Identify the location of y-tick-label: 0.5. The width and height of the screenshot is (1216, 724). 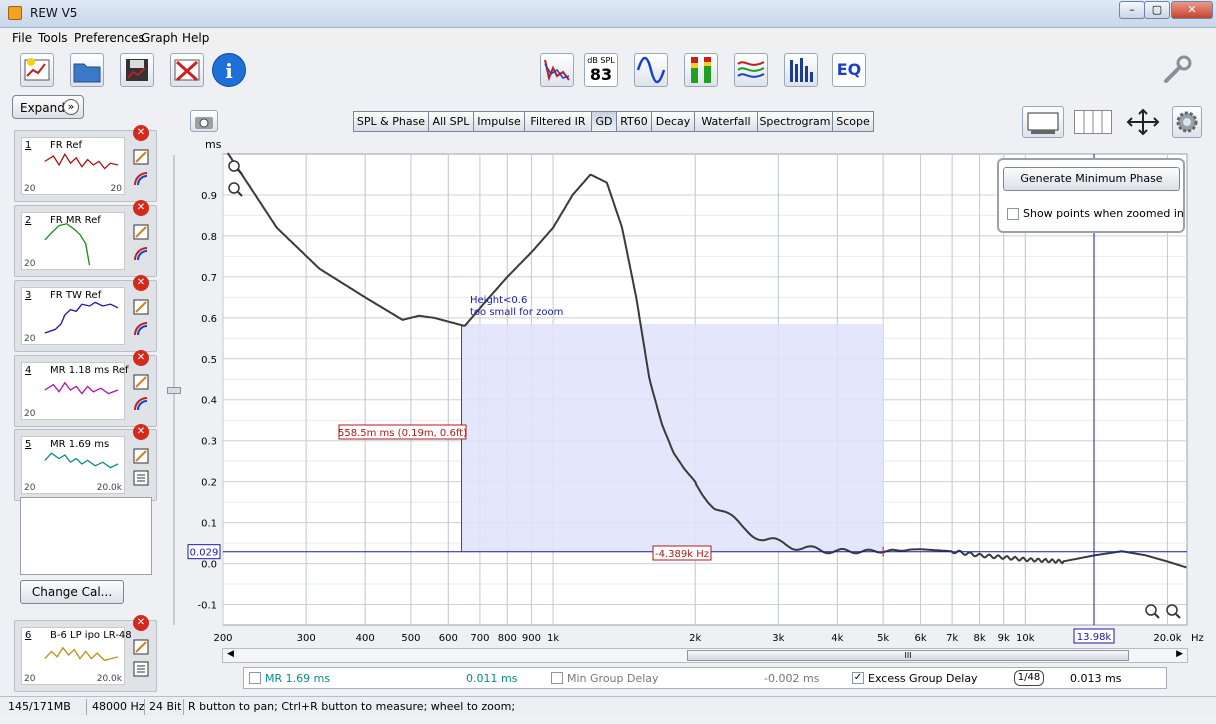
(209, 360).